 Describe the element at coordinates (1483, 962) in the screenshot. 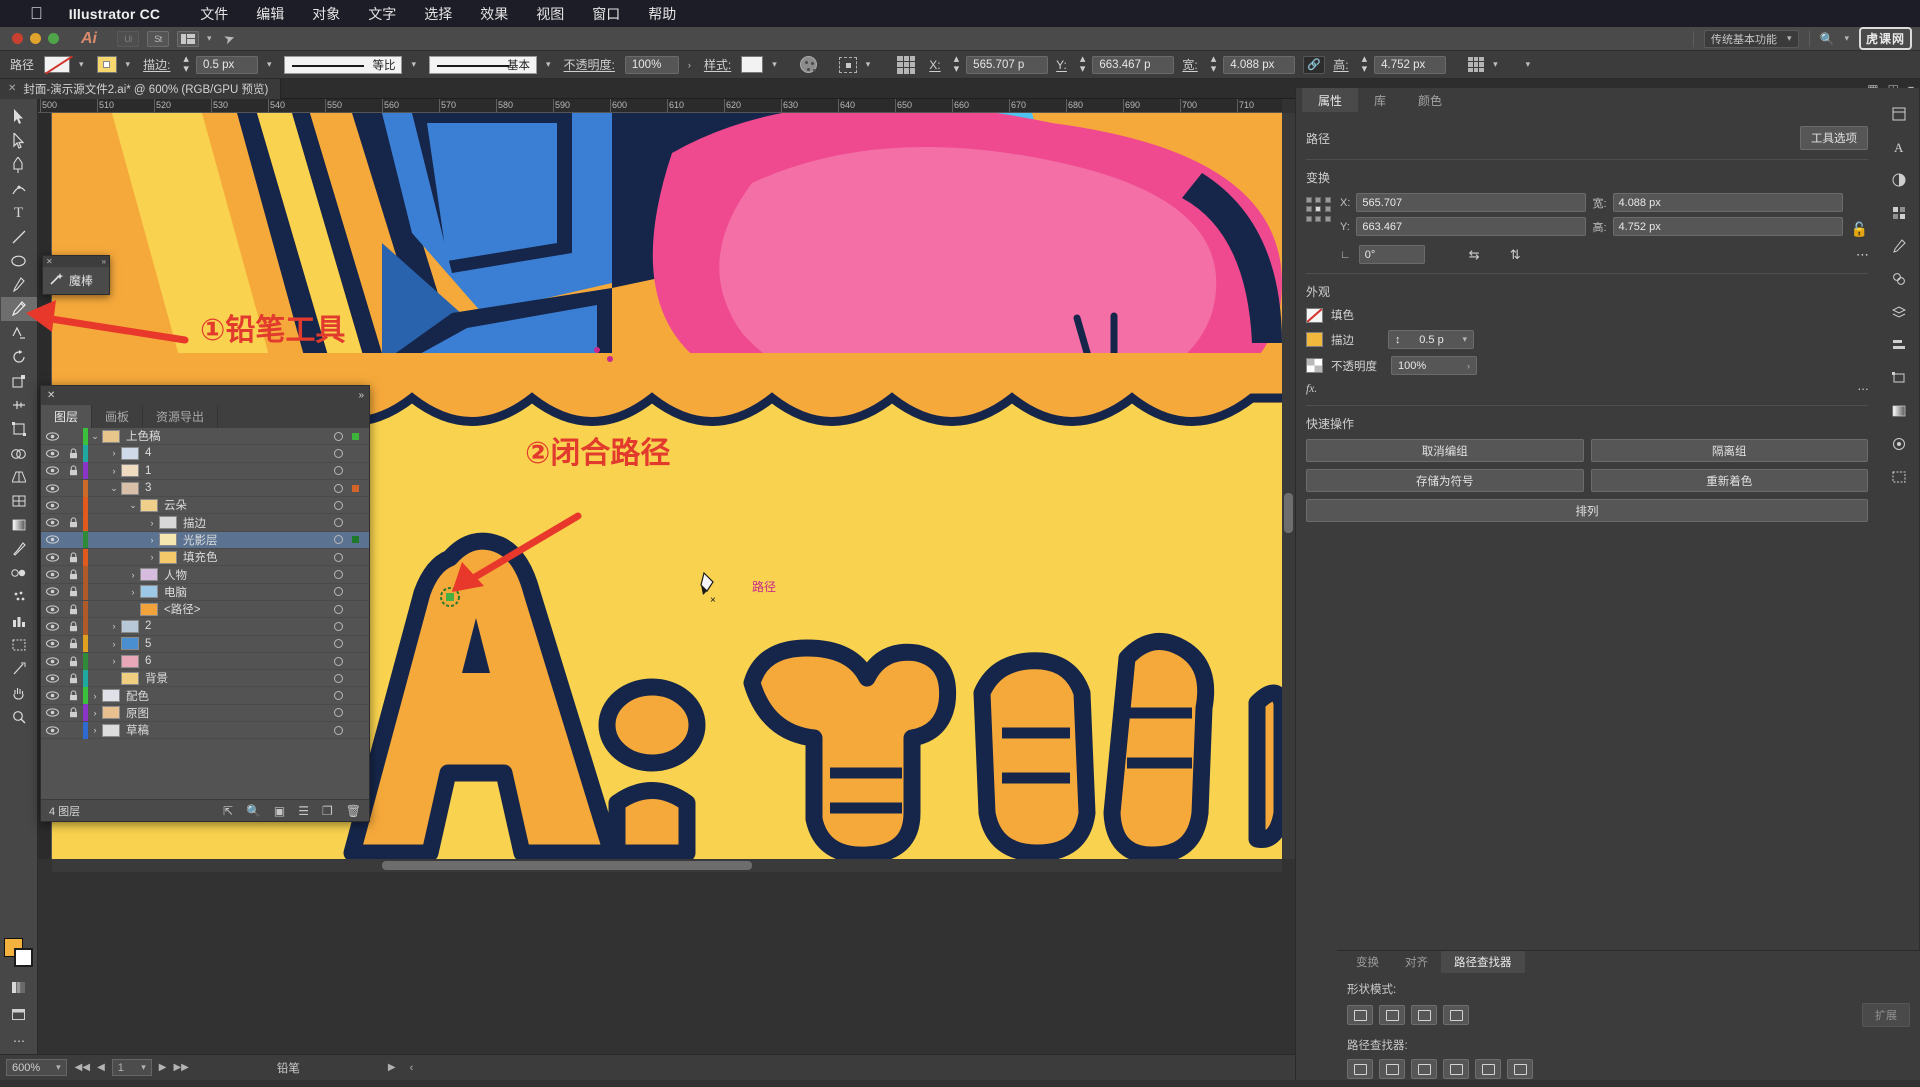

I see `tab-pathfinder: 路径查找器` at that location.